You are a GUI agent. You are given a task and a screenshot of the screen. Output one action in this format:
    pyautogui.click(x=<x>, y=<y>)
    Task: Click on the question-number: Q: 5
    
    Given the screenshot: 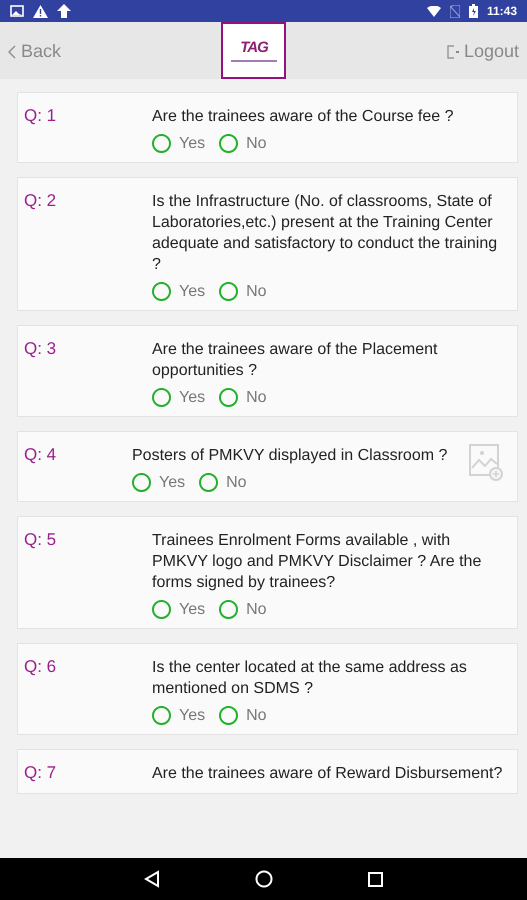 What is the action you would take?
    pyautogui.click(x=41, y=540)
    